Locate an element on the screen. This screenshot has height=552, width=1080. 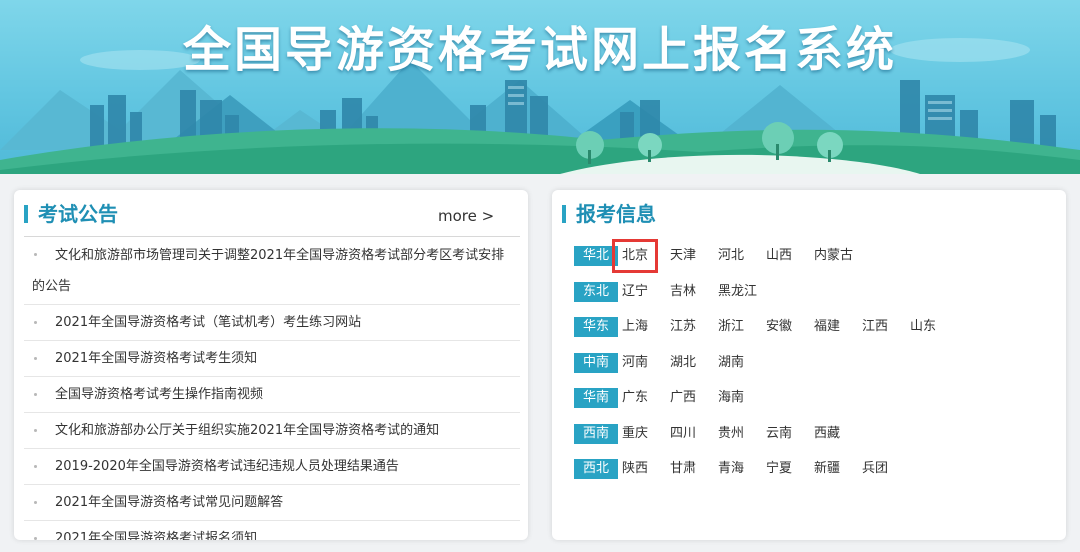
province-link: 甘肃 is located at coordinates (683, 469).